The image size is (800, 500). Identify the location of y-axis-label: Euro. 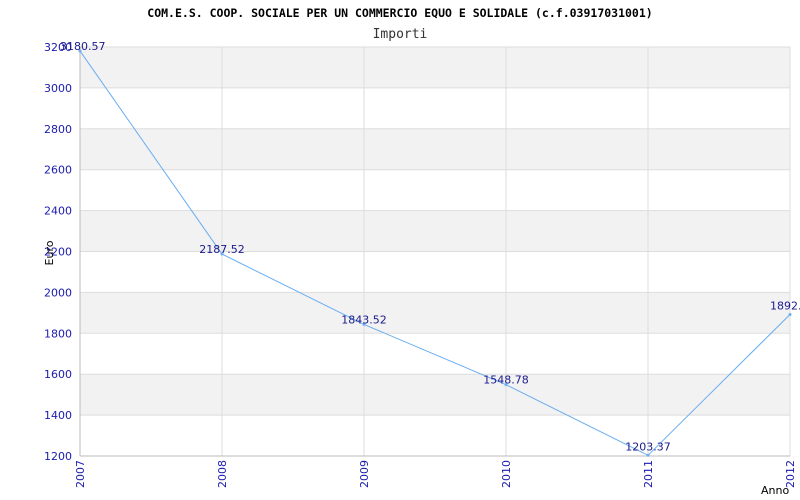
(49, 252).